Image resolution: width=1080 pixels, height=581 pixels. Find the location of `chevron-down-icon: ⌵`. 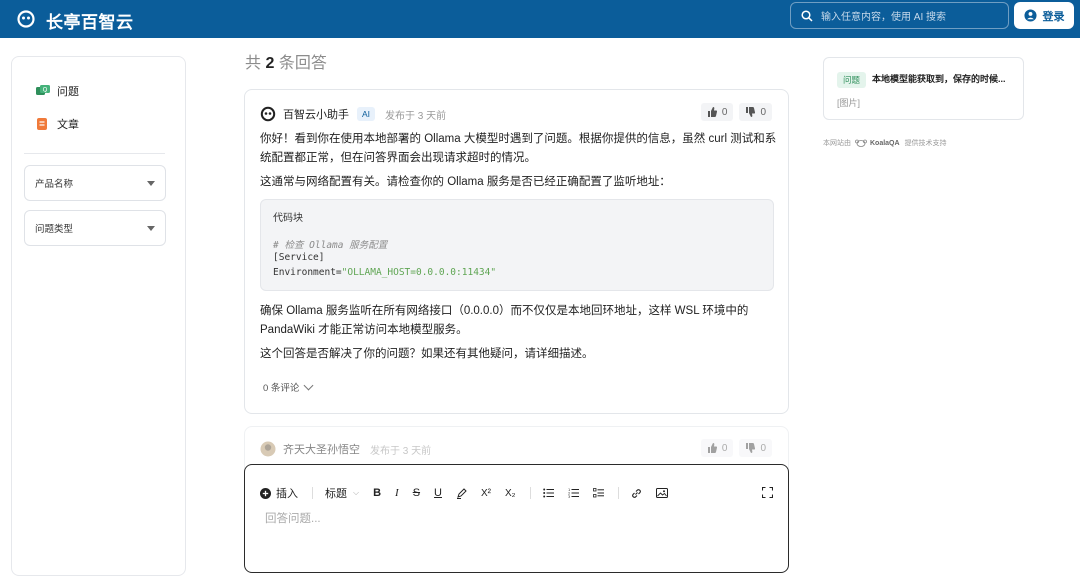

chevron-down-icon: ⌵ is located at coordinates (356, 492).